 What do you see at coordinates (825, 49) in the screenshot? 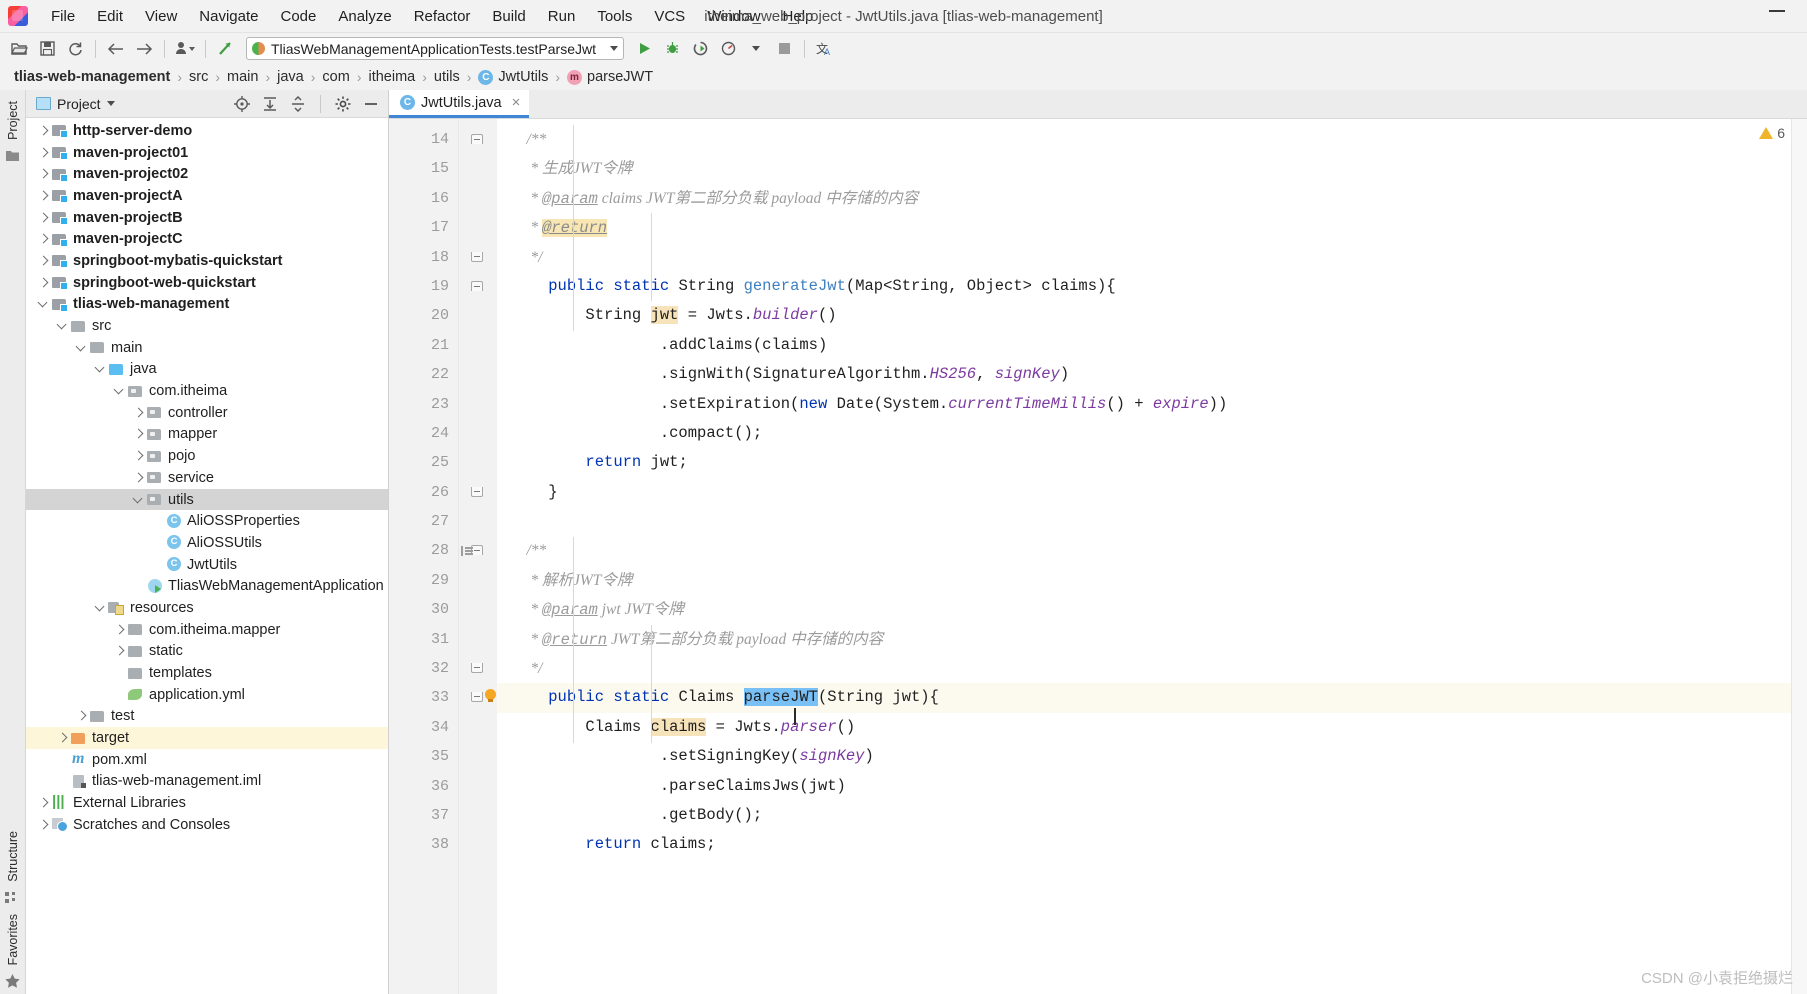
I see `translate-icon: 文A` at bounding box center [825, 49].